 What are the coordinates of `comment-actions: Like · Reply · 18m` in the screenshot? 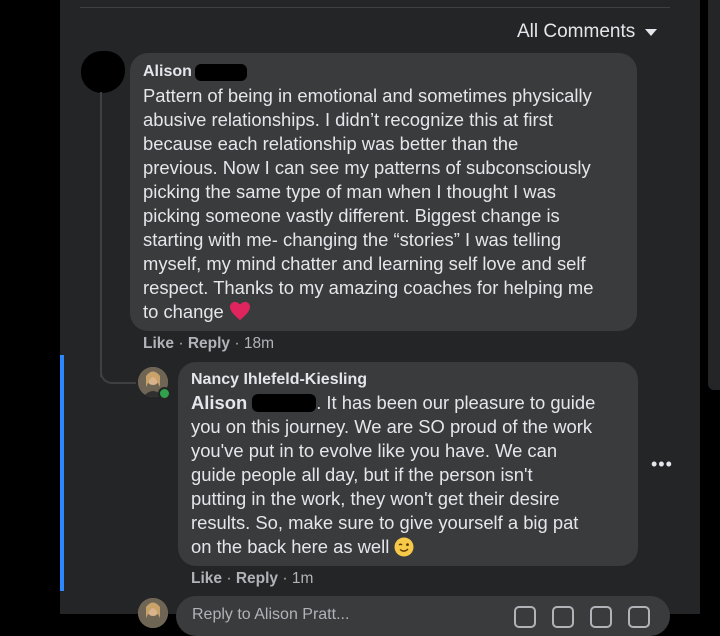 It's located at (208, 344).